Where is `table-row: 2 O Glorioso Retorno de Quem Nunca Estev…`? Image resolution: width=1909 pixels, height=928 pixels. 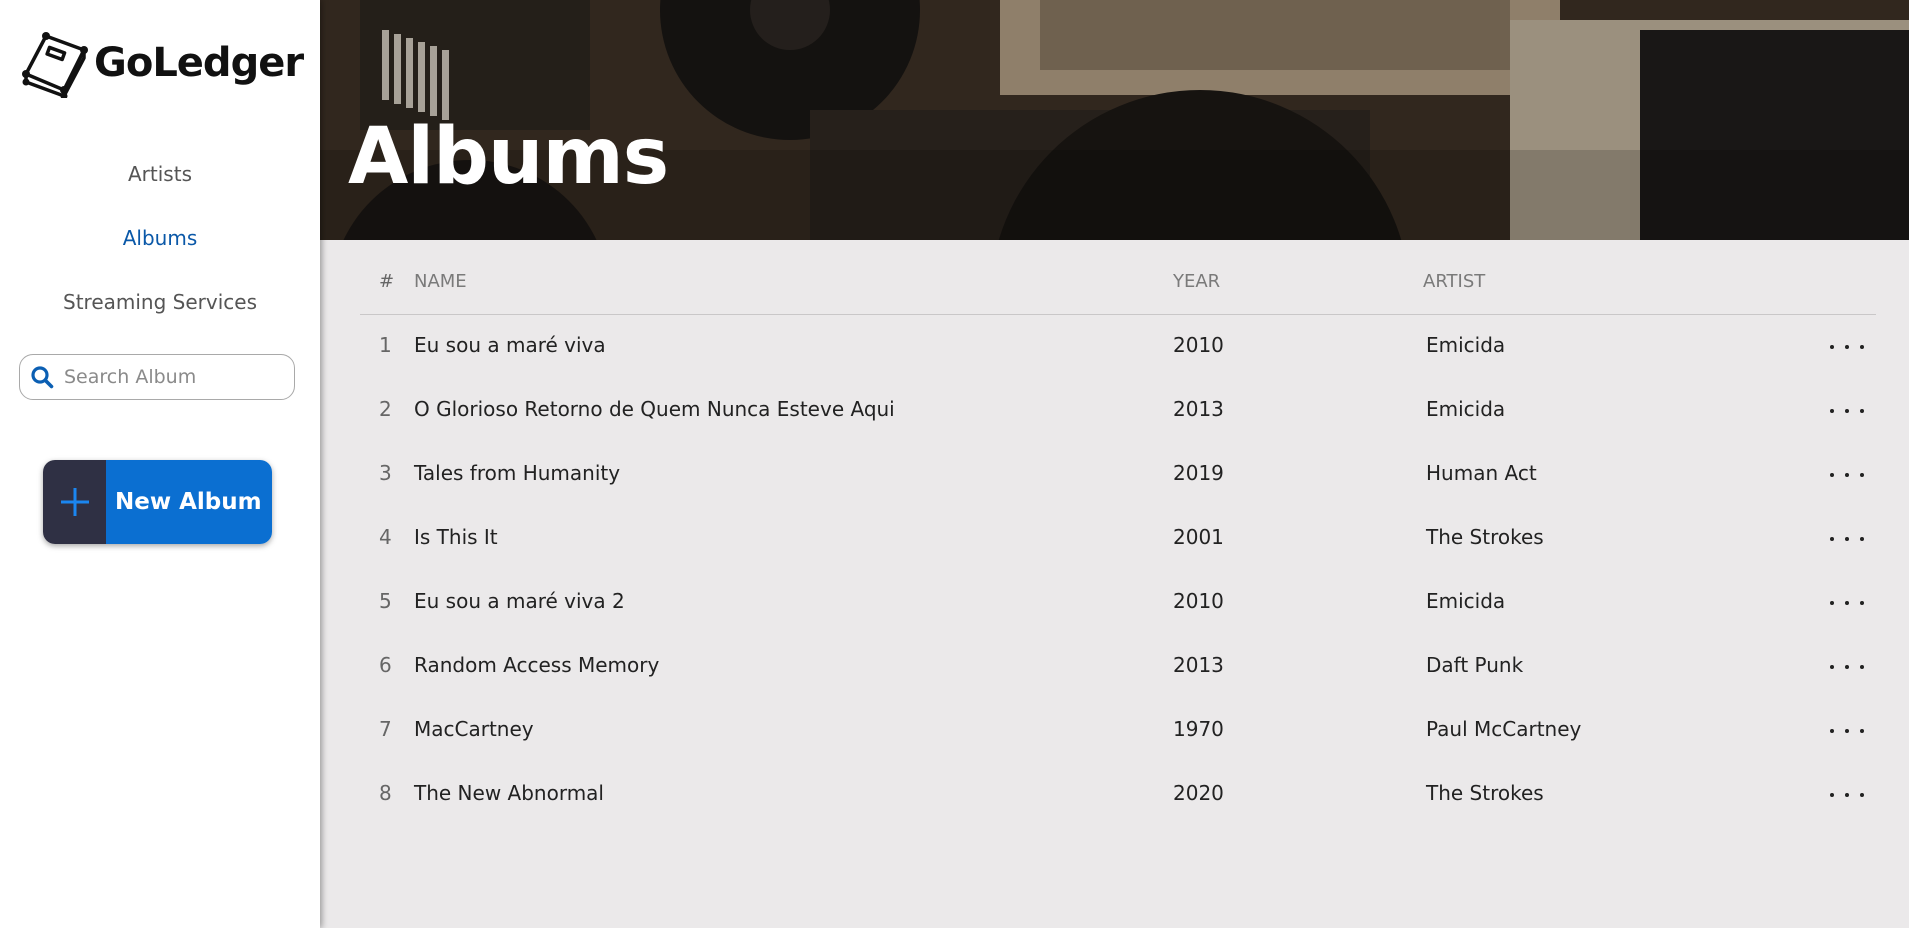 table-row: 2 O Glorioso Retorno de Quem Nunca Estev… is located at coordinates (1118, 411).